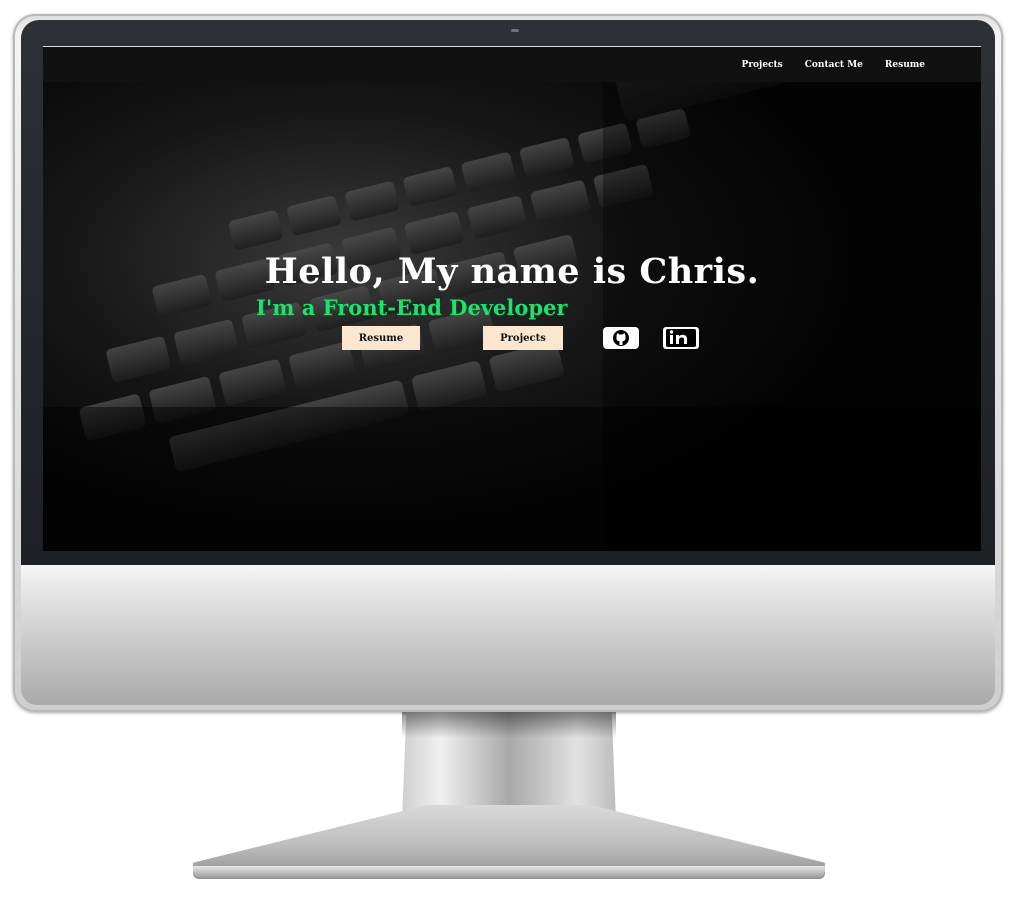 This screenshot has width=1017, height=907. I want to click on stand-shadow, so click(509, 725).